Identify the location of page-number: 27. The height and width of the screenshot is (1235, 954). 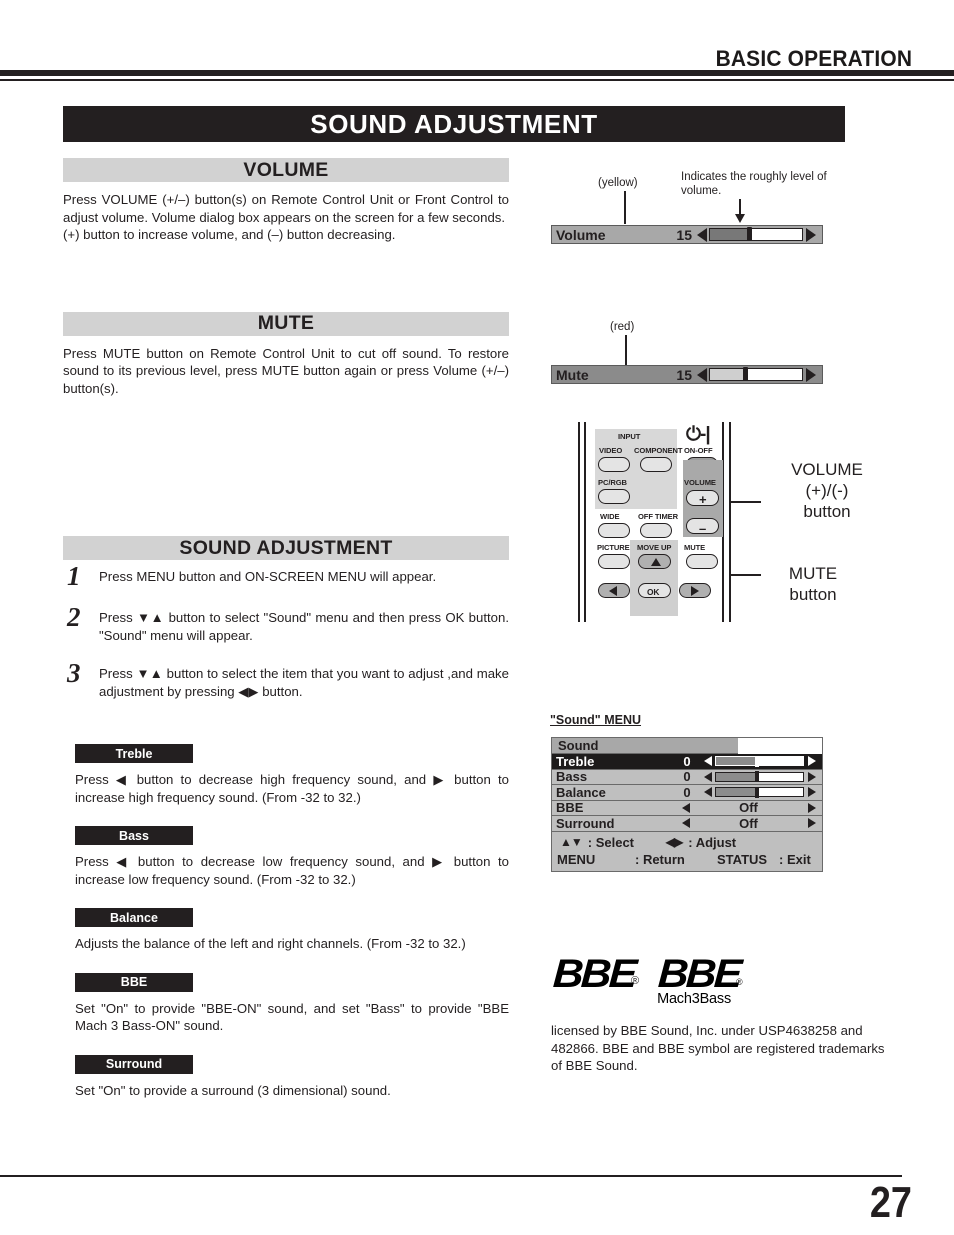
(890, 1202).